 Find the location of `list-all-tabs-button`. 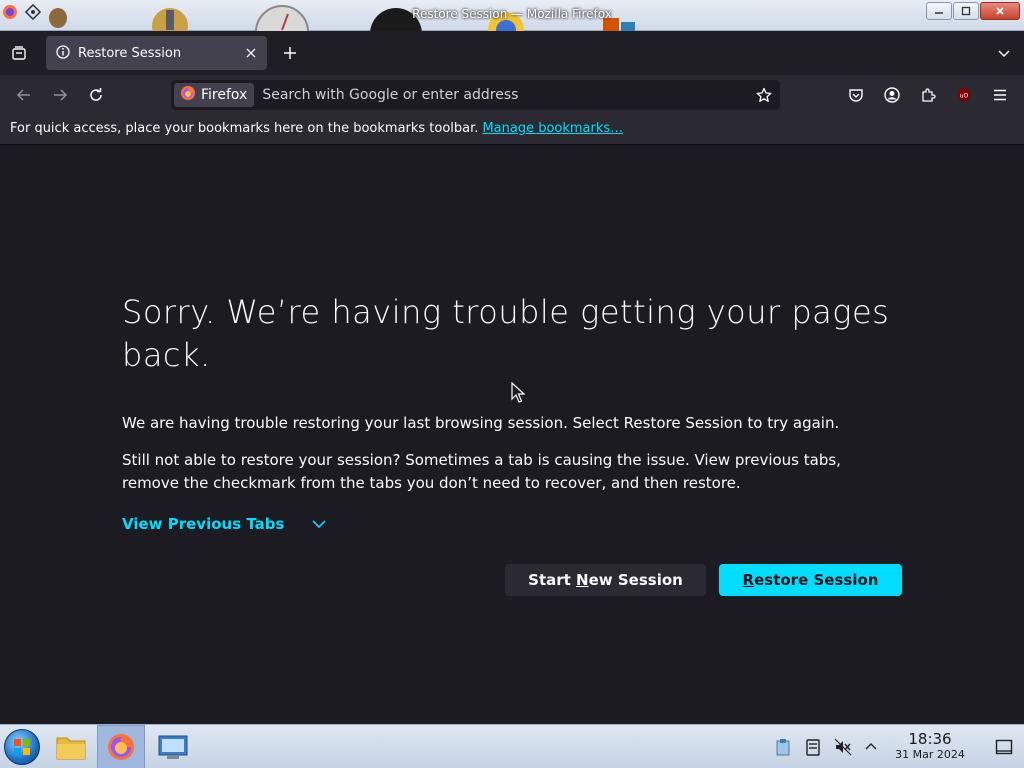

list-all-tabs-button is located at coordinates (1004, 53).